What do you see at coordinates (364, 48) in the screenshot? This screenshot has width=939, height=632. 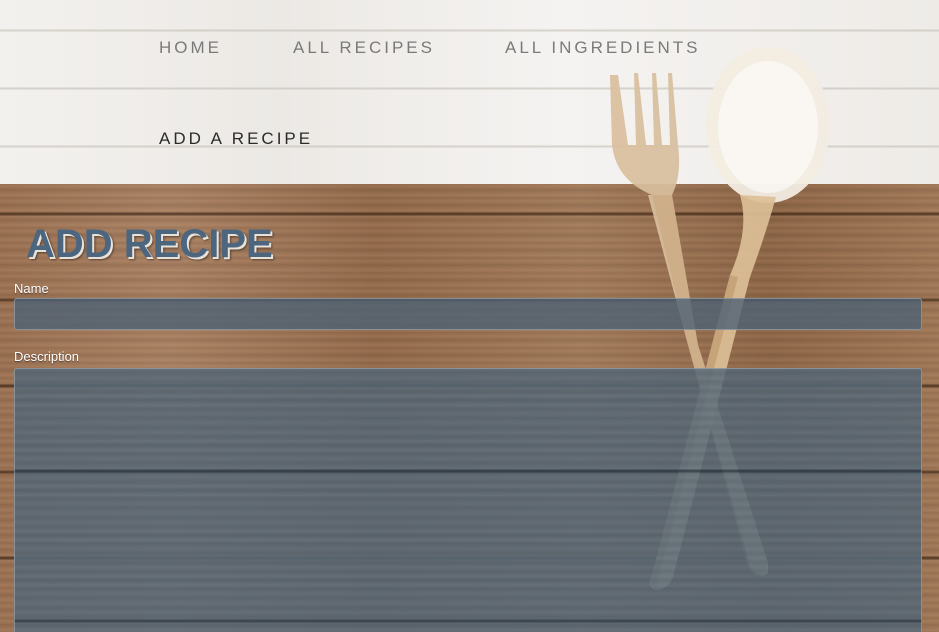 I see `nav-all-recipes: ALL RECIPES` at bounding box center [364, 48].